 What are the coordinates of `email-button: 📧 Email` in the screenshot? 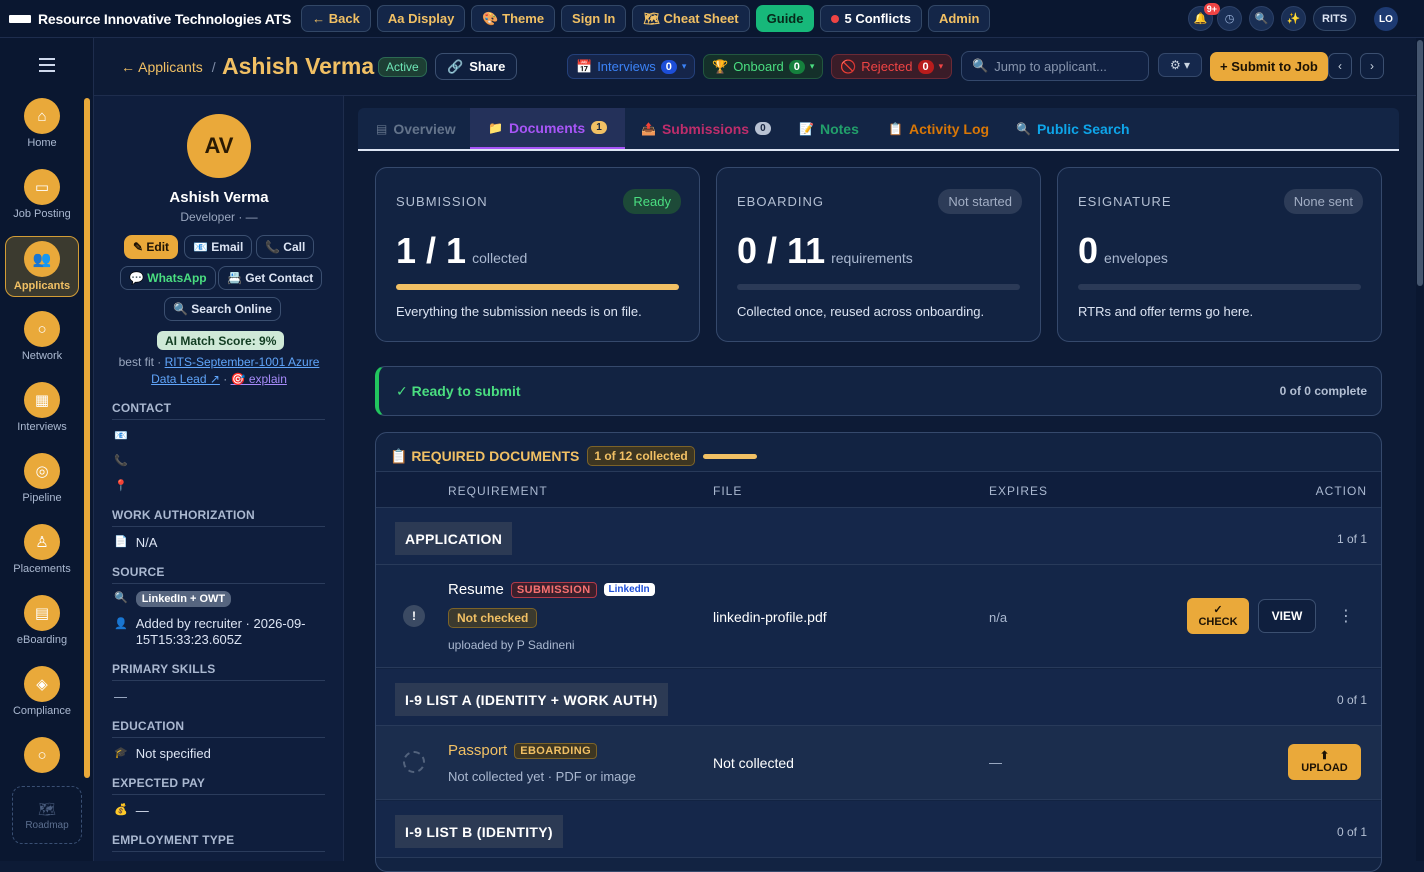 It's located at (218, 247).